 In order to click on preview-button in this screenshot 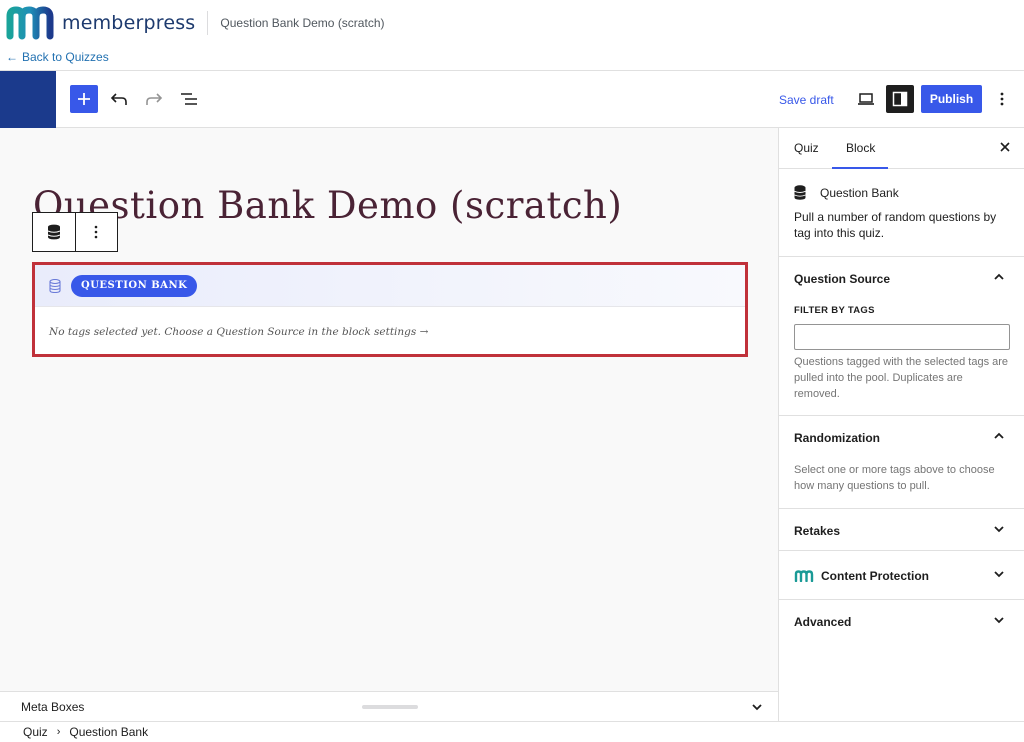, I will do `click(866, 99)`.